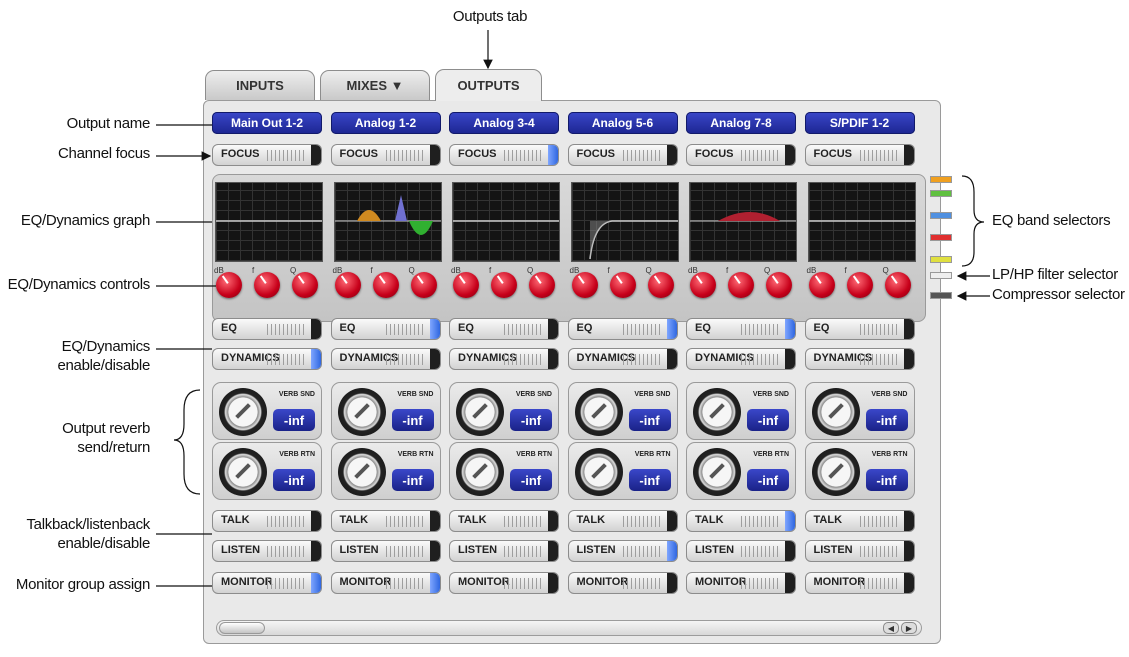  I want to click on compressor-selector, so click(941, 295).